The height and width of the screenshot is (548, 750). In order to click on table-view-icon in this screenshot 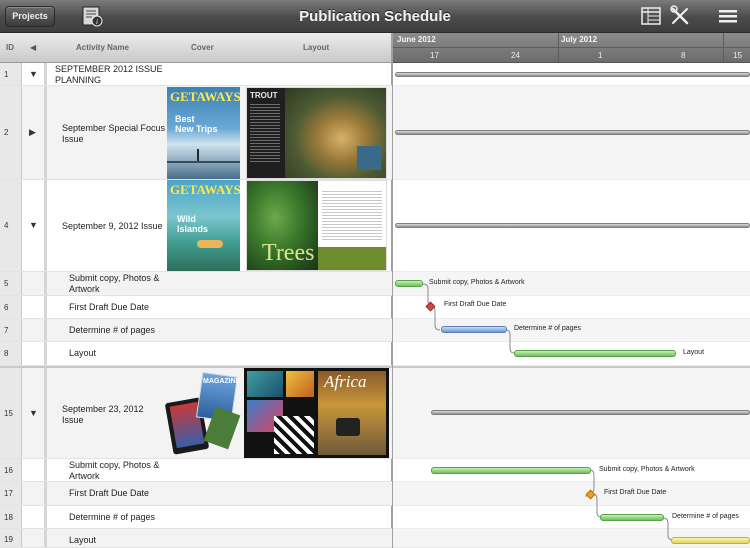, I will do `click(651, 16)`.